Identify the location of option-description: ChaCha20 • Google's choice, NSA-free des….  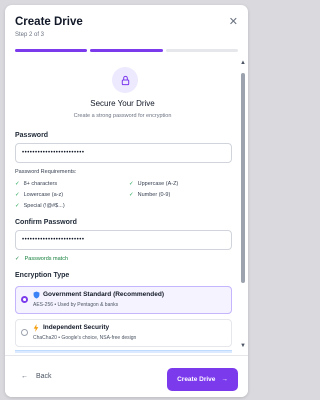
(85, 338).